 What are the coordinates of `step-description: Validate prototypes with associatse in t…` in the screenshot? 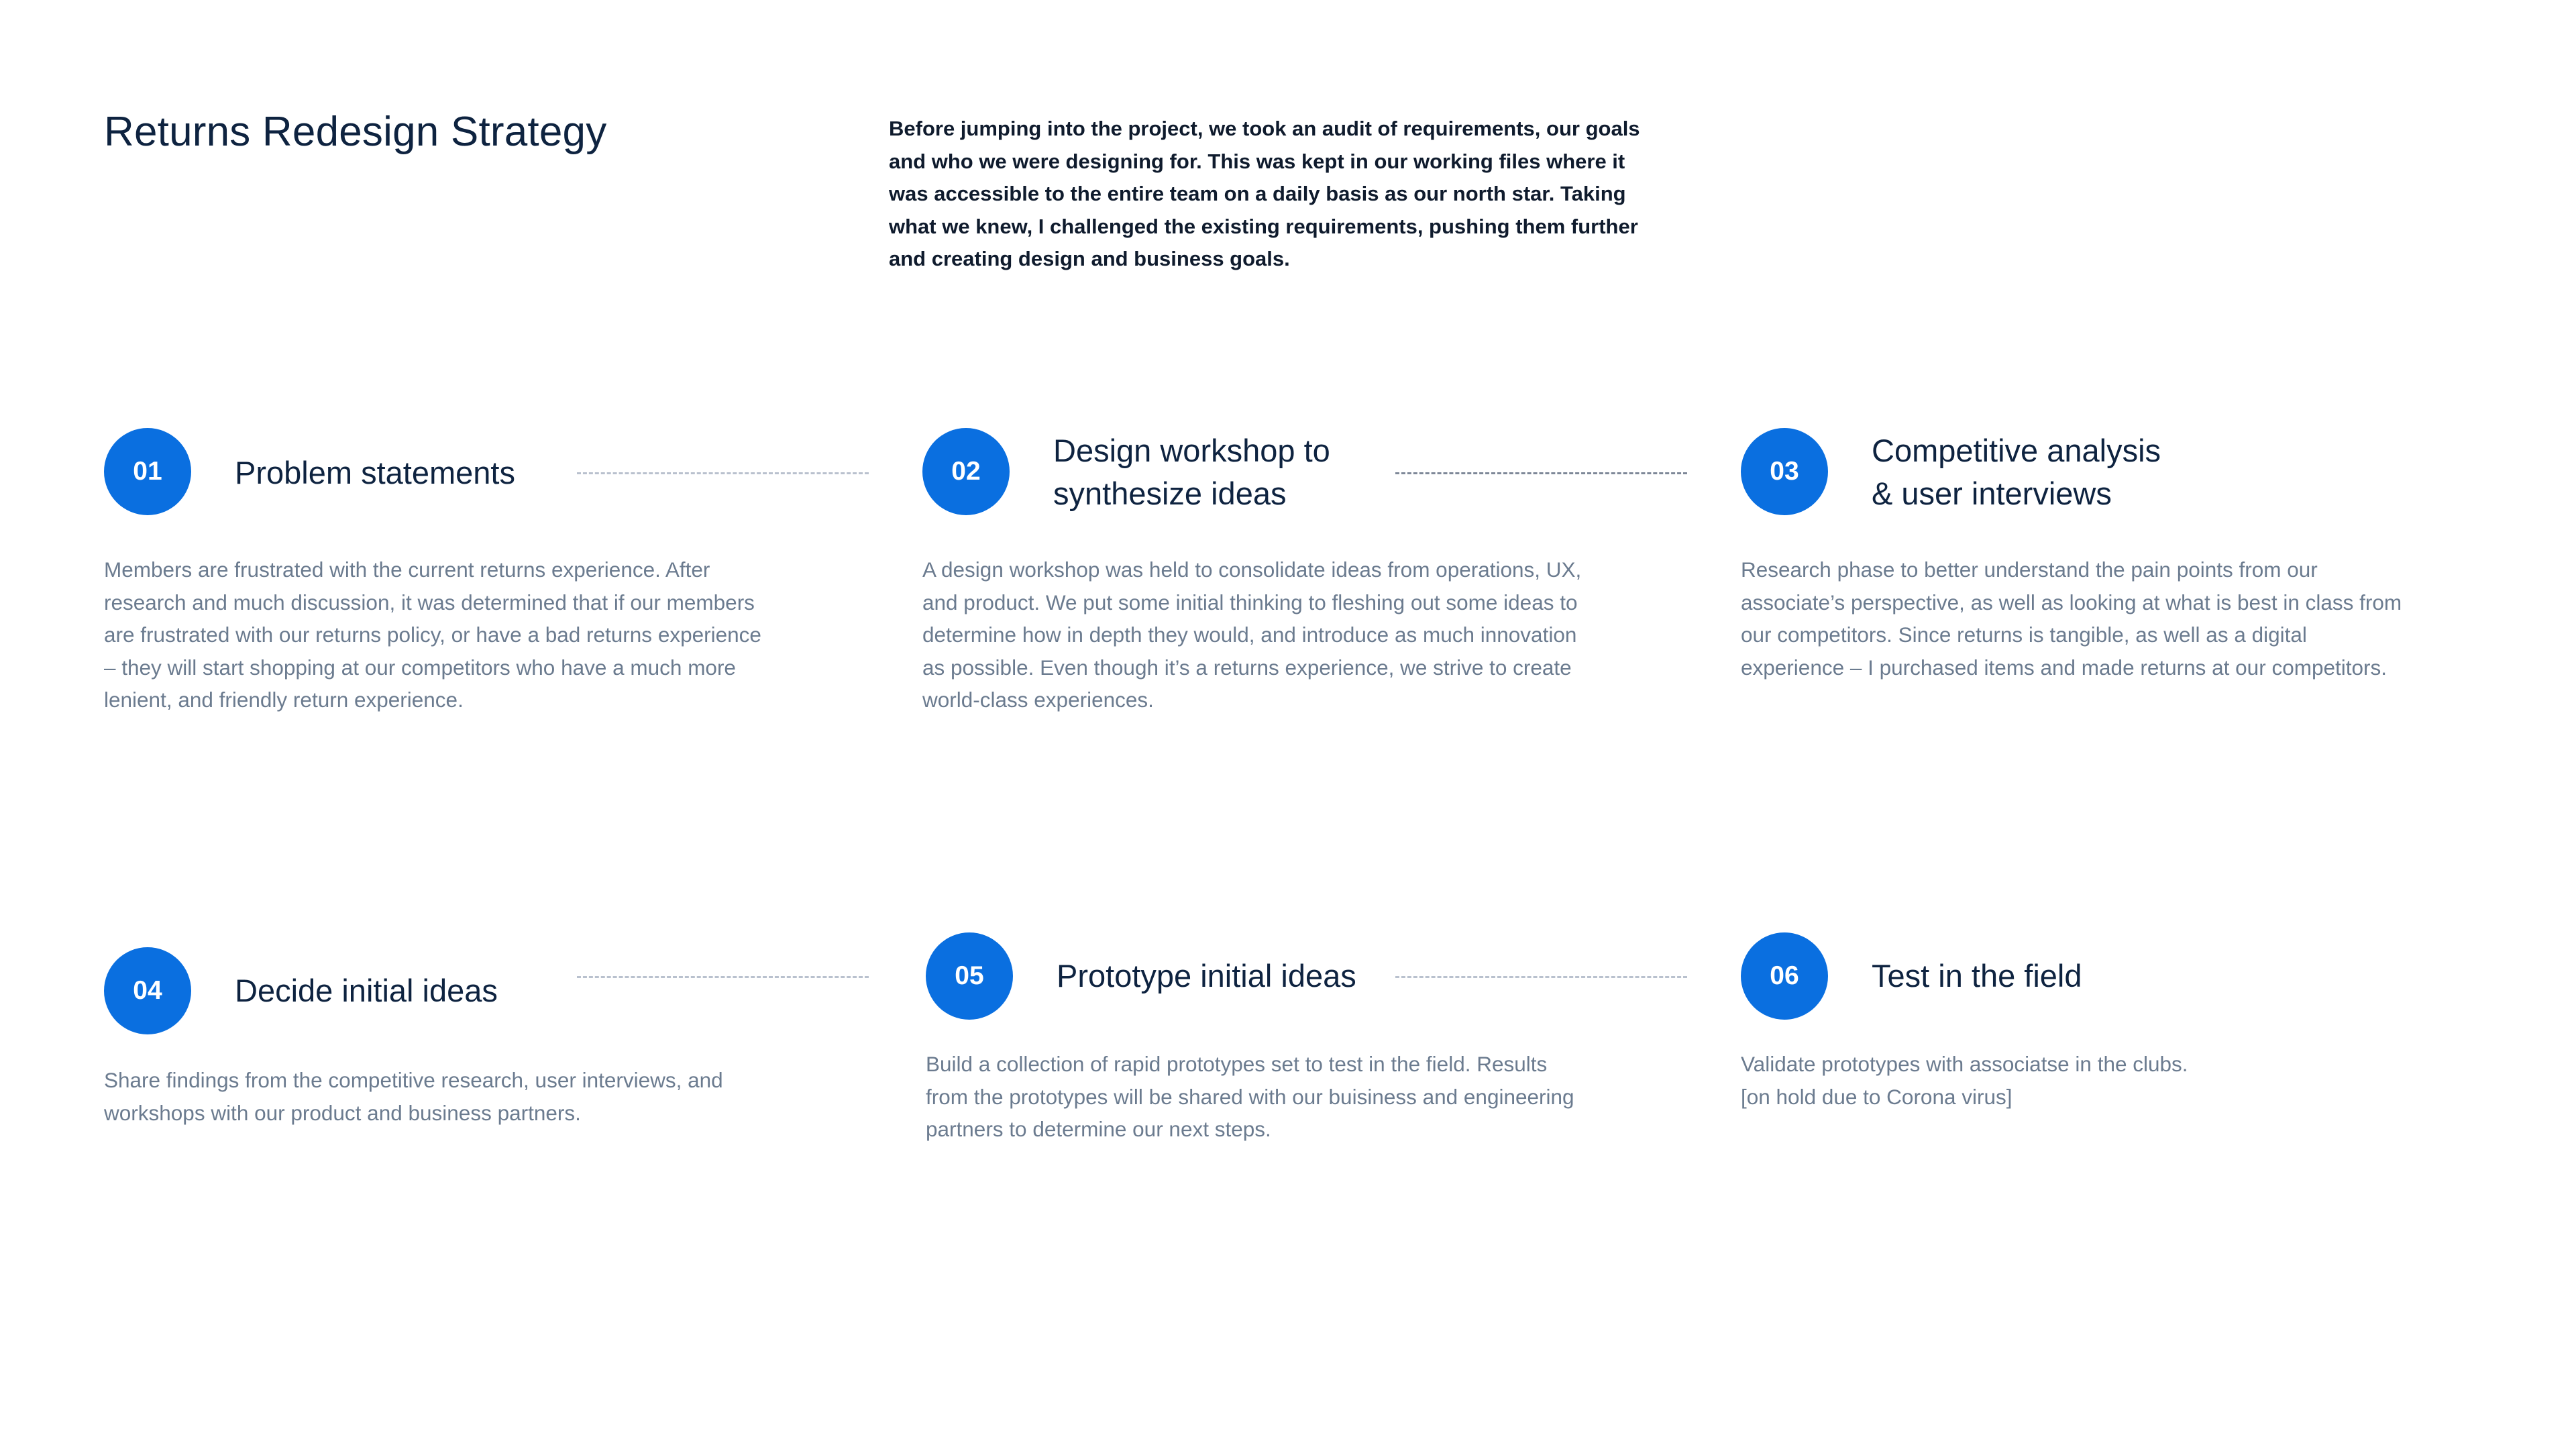 It's located at (1964, 1080).